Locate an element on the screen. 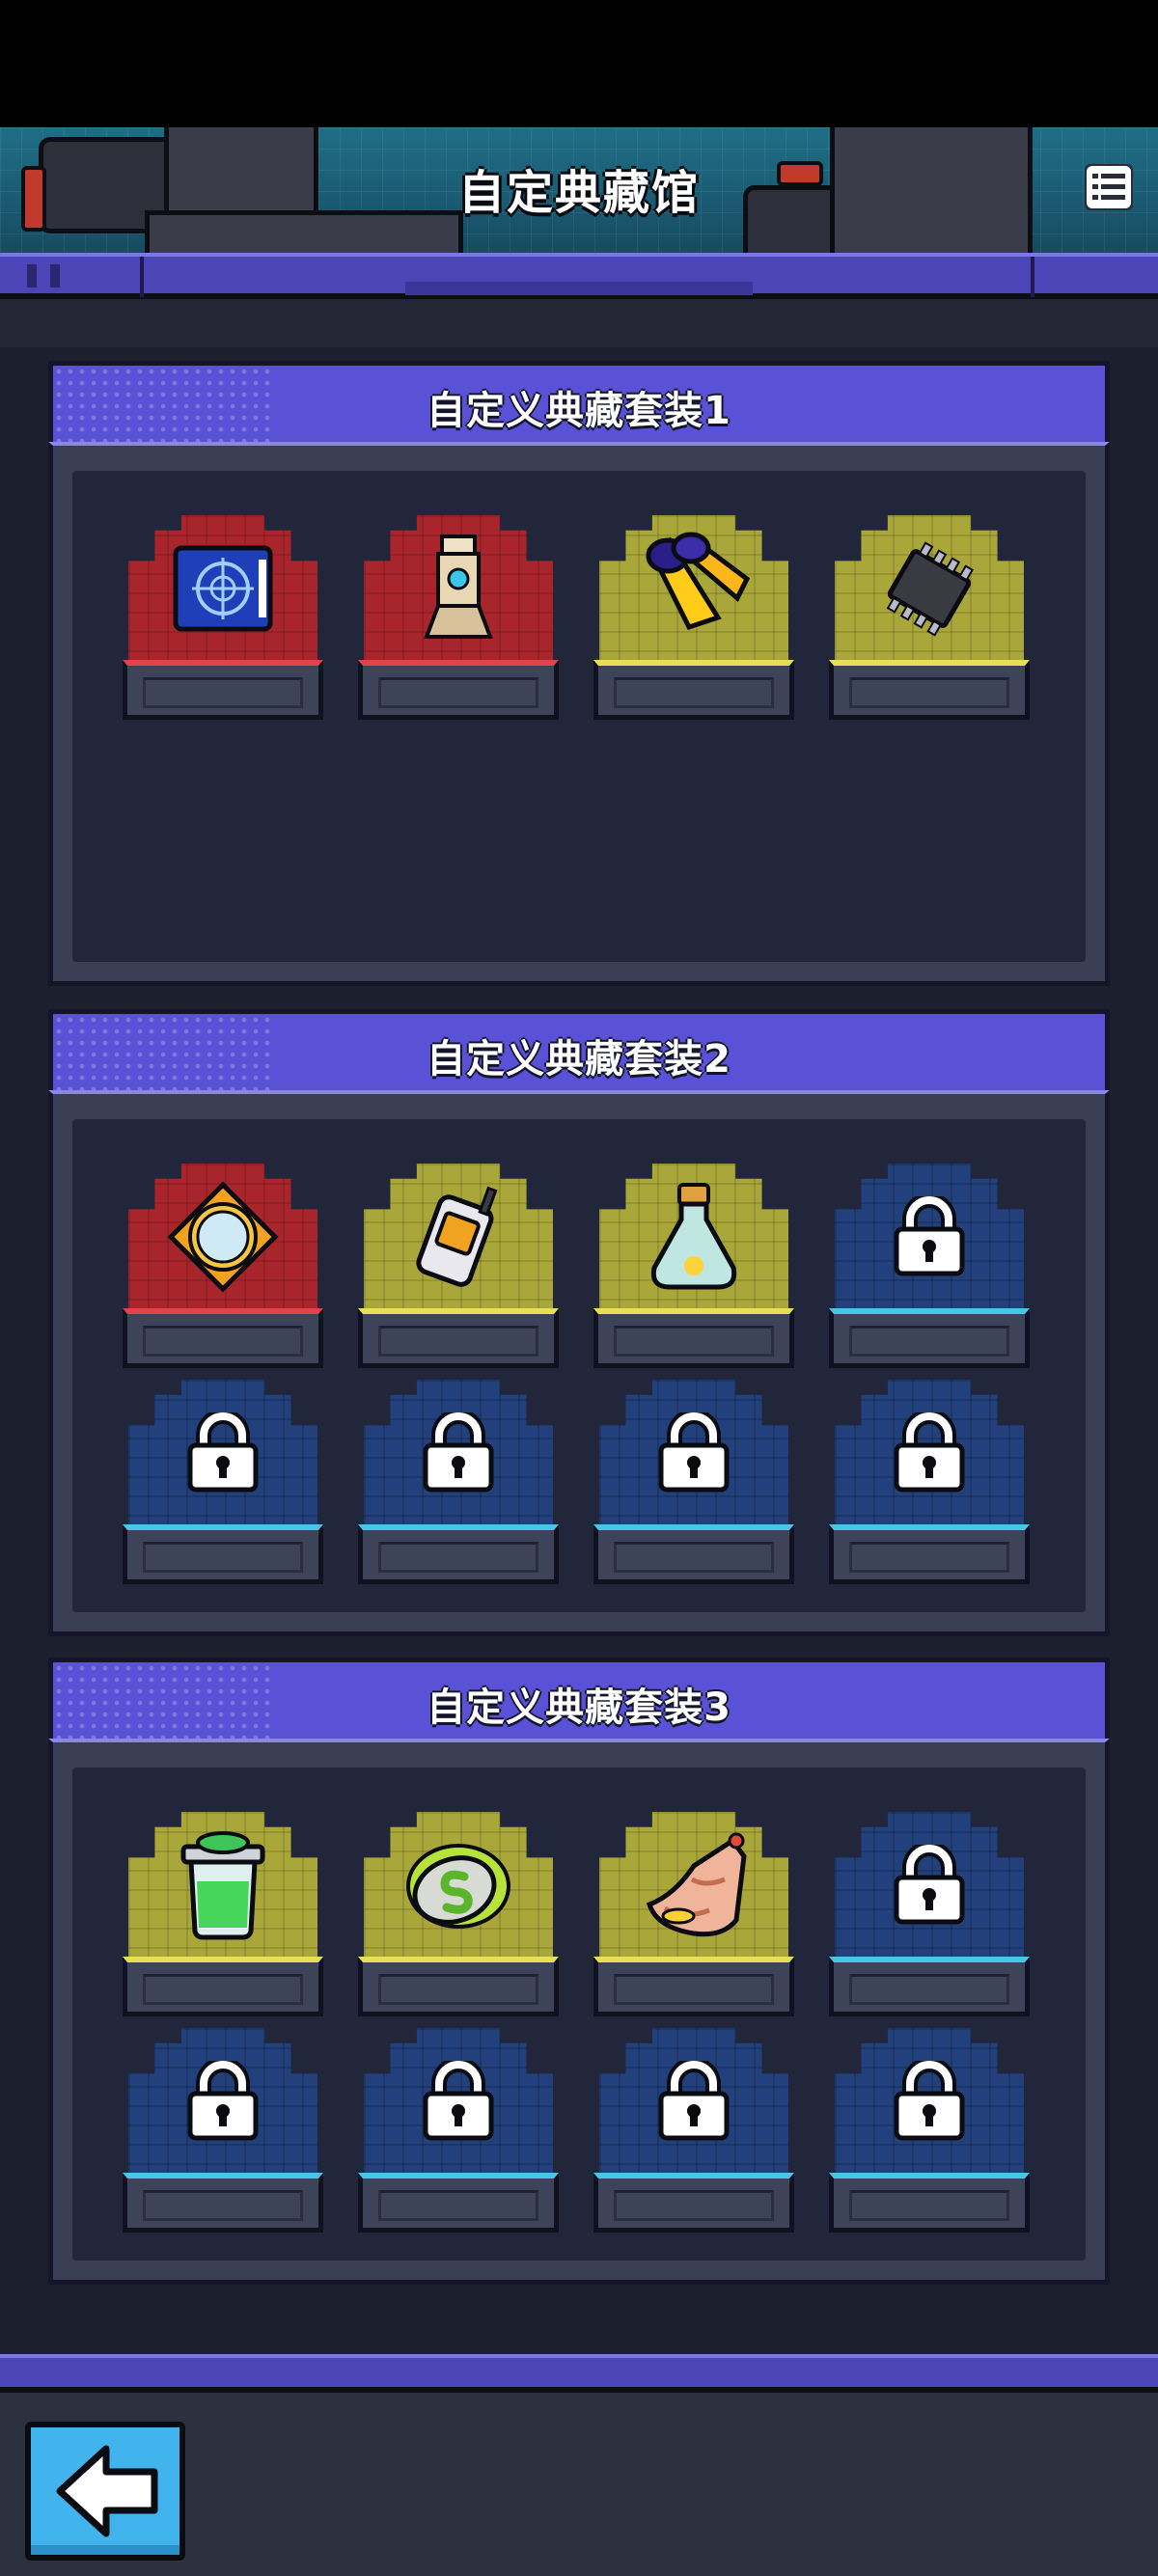 The height and width of the screenshot is (2576, 1158). back-arrow-icon is located at coordinates (107, 2491).